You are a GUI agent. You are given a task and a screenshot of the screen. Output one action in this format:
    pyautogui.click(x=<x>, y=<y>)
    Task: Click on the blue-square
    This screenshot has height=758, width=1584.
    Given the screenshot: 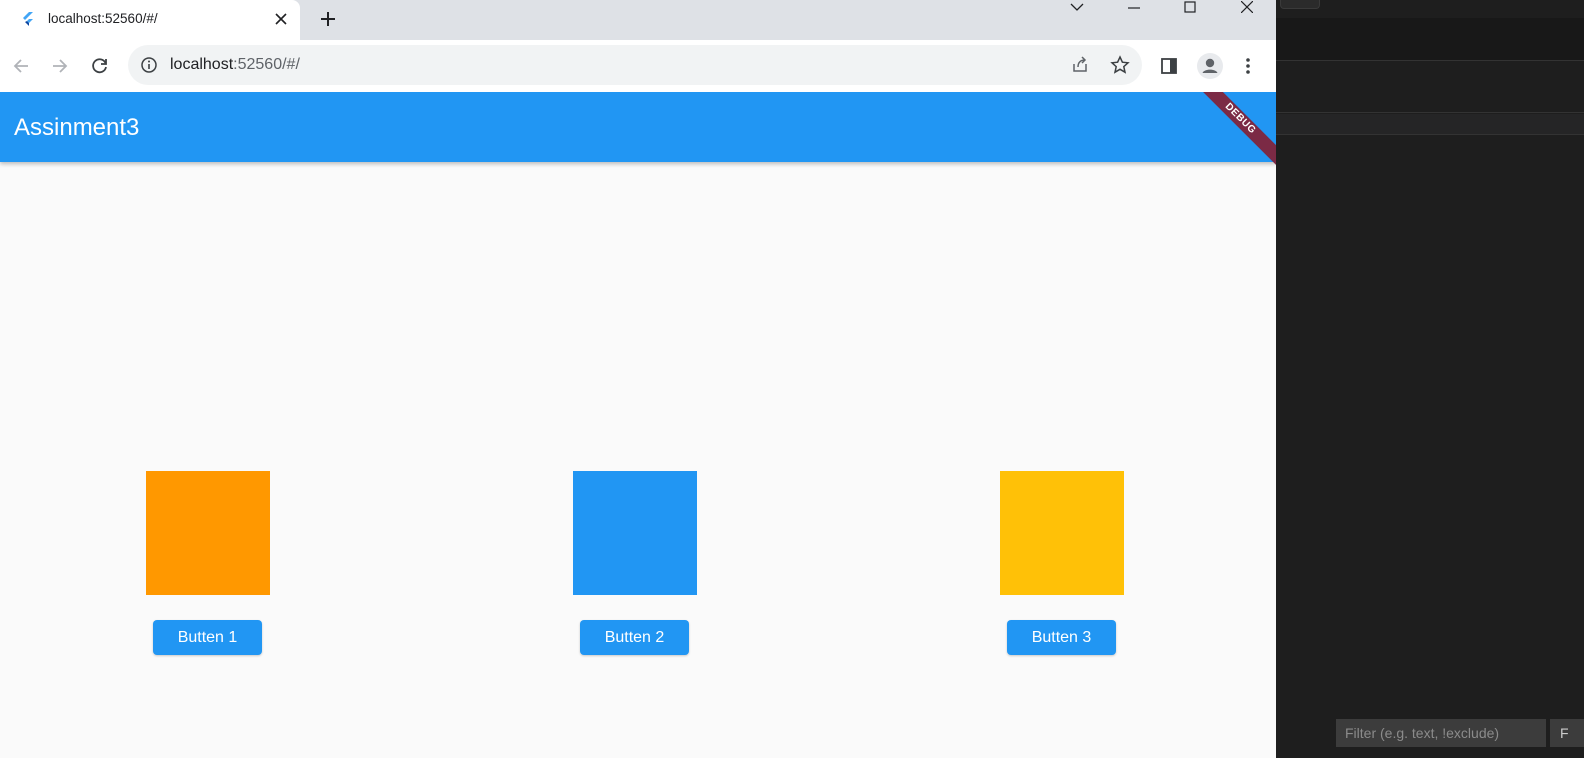 What is the action you would take?
    pyautogui.click(x=635, y=533)
    